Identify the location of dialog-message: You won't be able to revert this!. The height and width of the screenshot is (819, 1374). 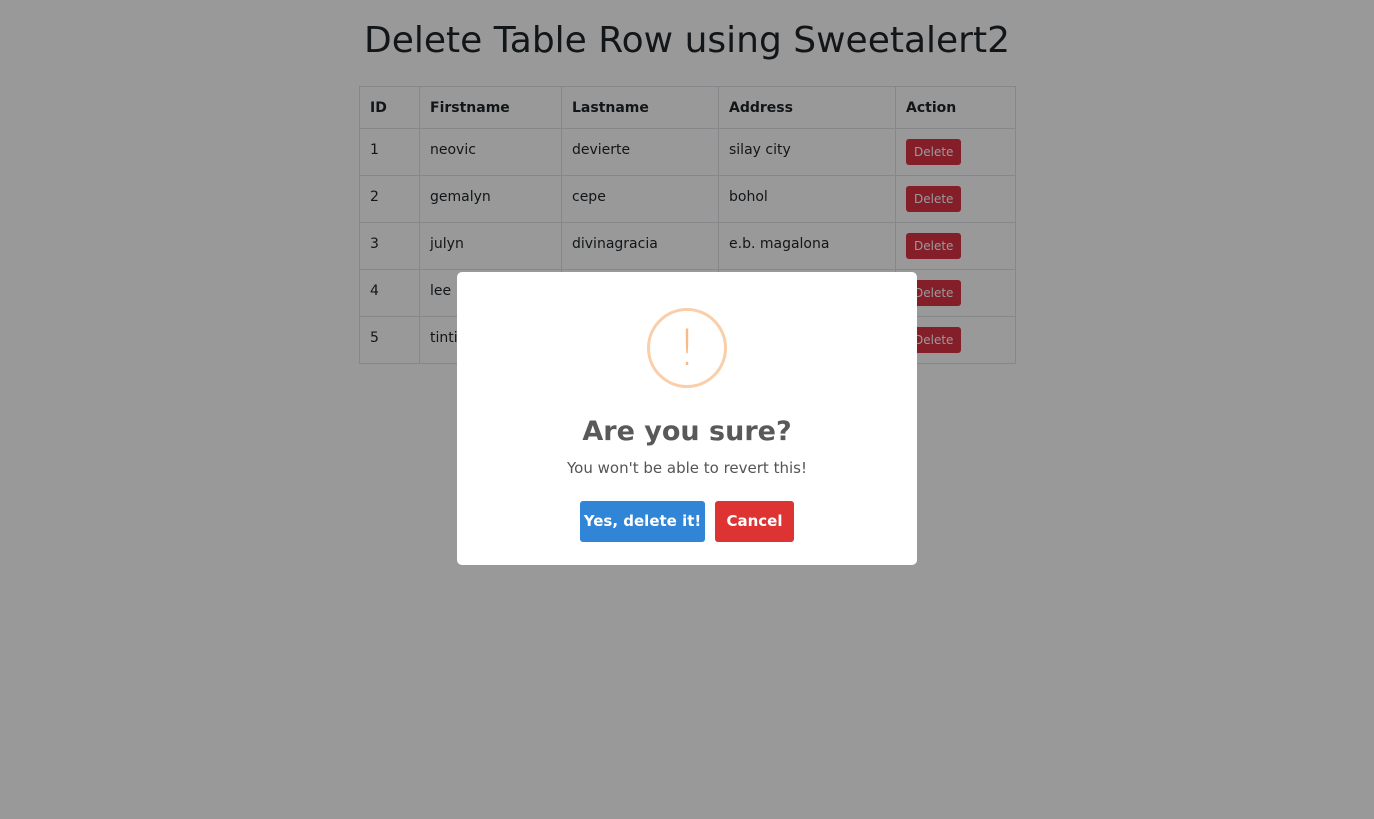
(687, 468).